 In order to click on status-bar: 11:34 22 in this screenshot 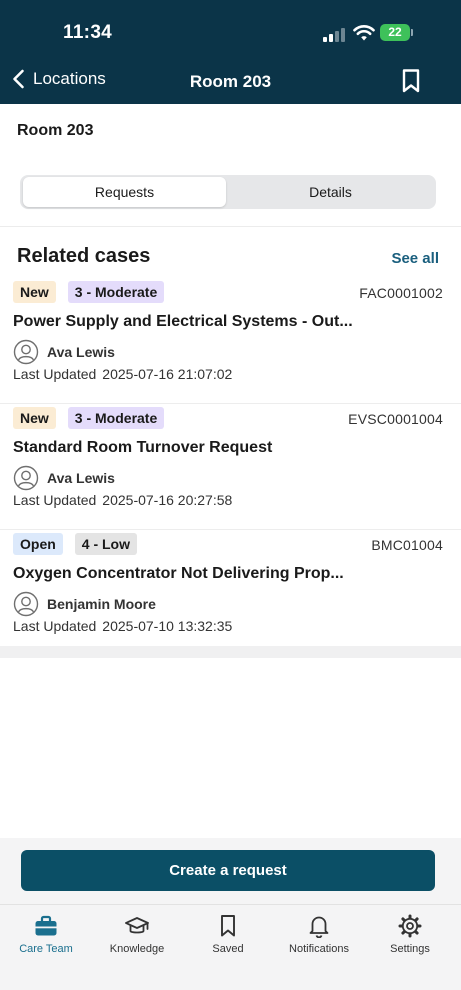, I will do `click(230, 31)`.